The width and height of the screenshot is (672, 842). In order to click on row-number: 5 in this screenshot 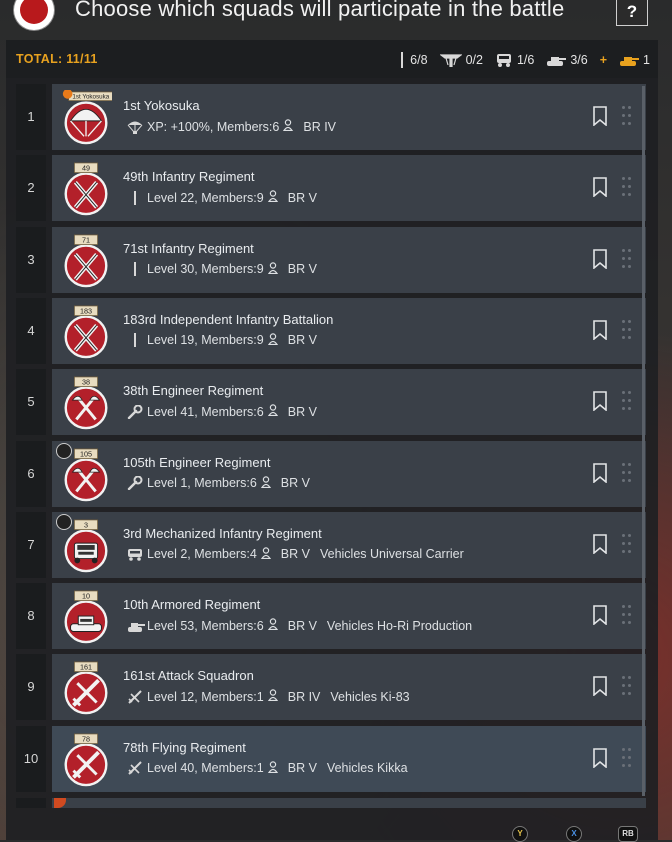, I will do `click(31, 402)`.